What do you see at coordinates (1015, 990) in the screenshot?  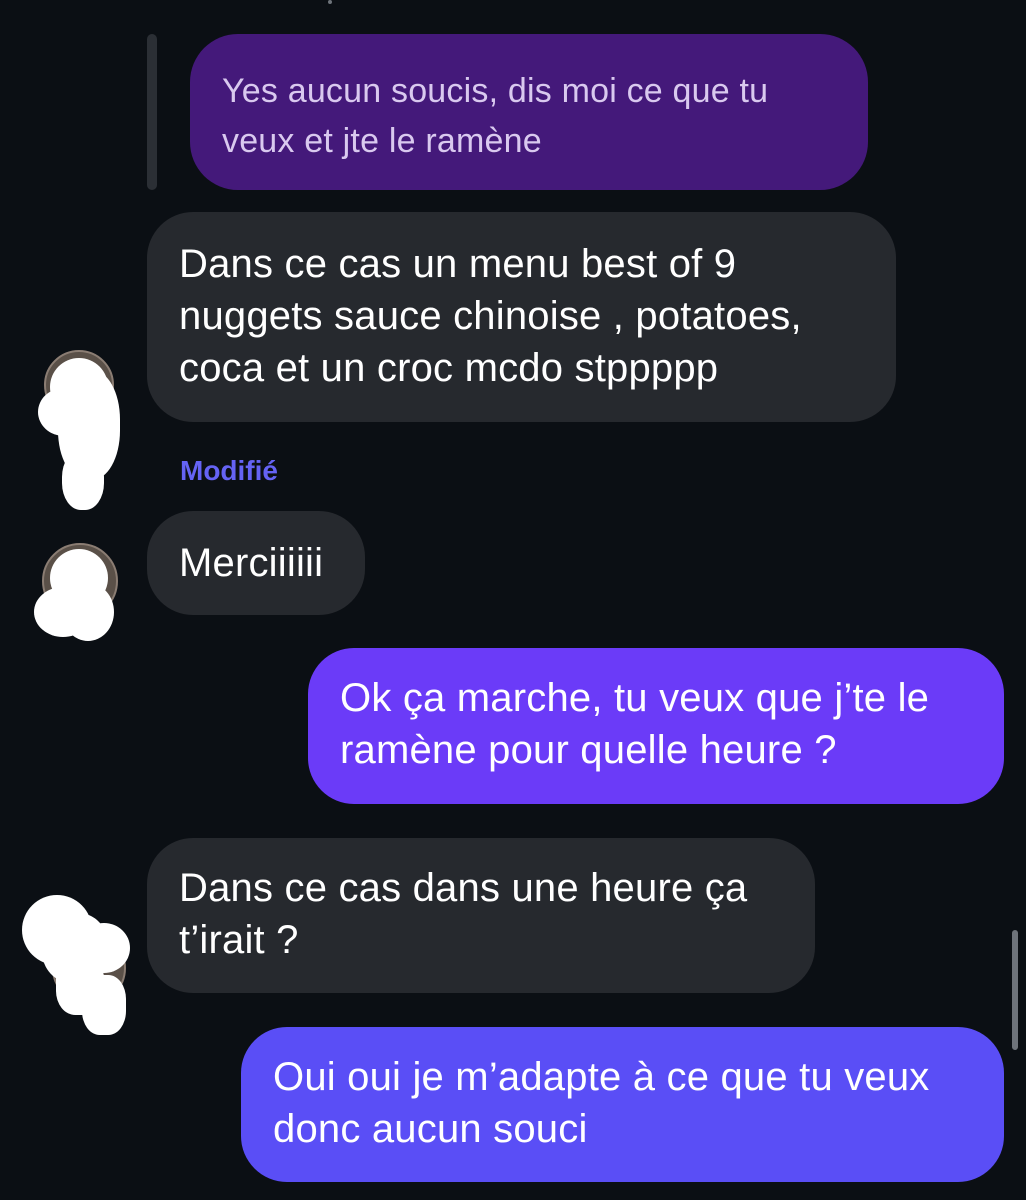 I see `scrollbar` at bounding box center [1015, 990].